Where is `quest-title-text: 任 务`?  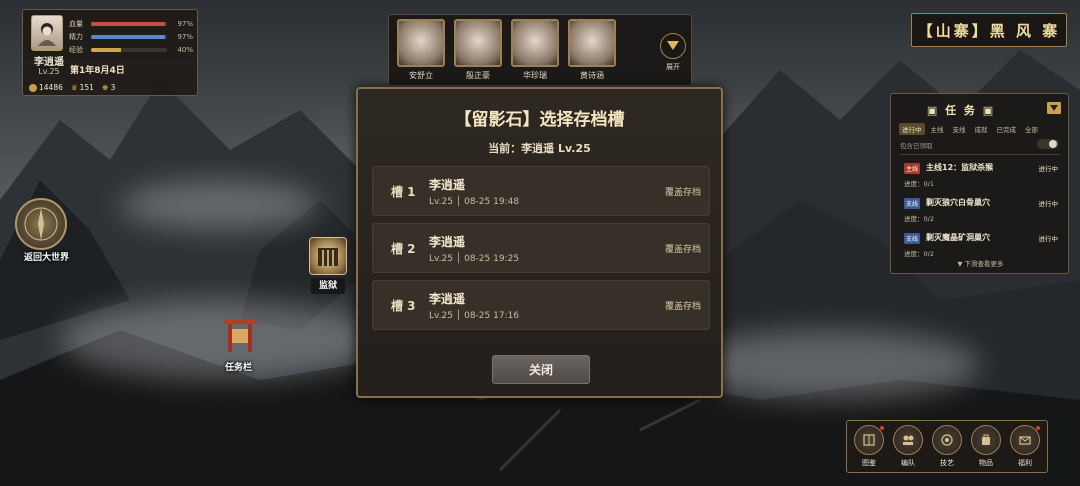
quest-title-text: 任 务 is located at coordinates (961, 110).